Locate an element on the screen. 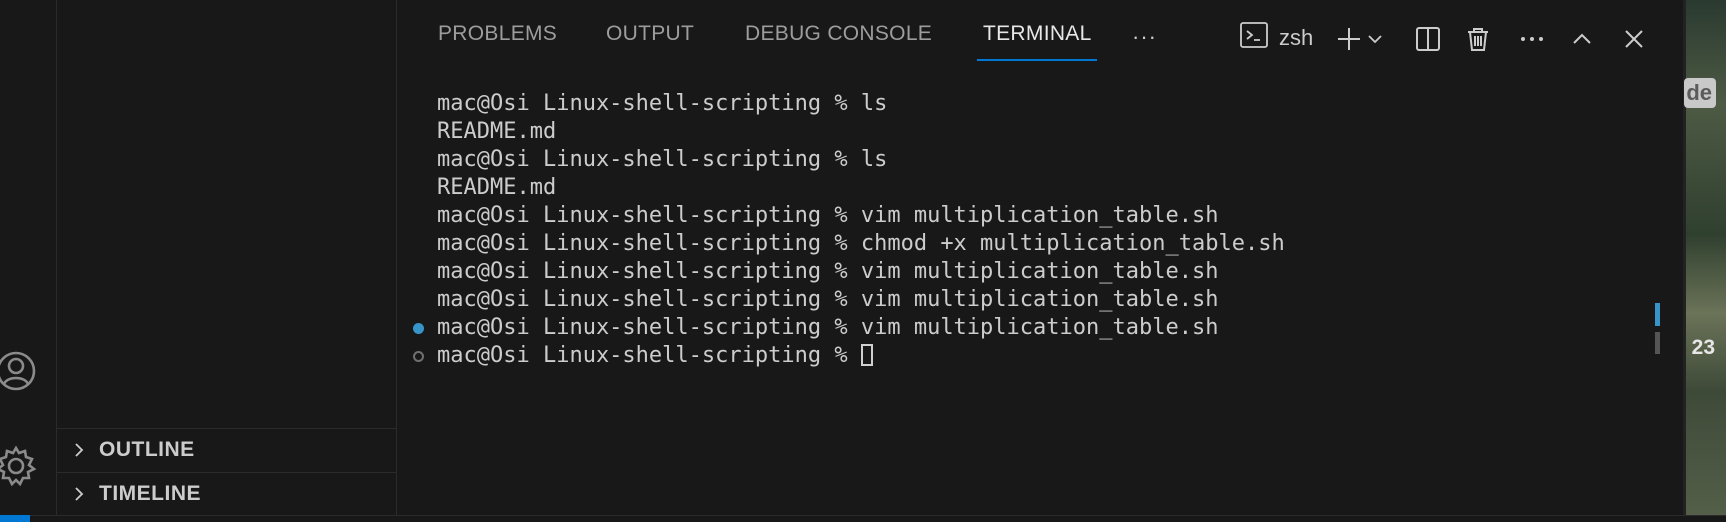  terminal-cursor is located at coordinates (866, 355).